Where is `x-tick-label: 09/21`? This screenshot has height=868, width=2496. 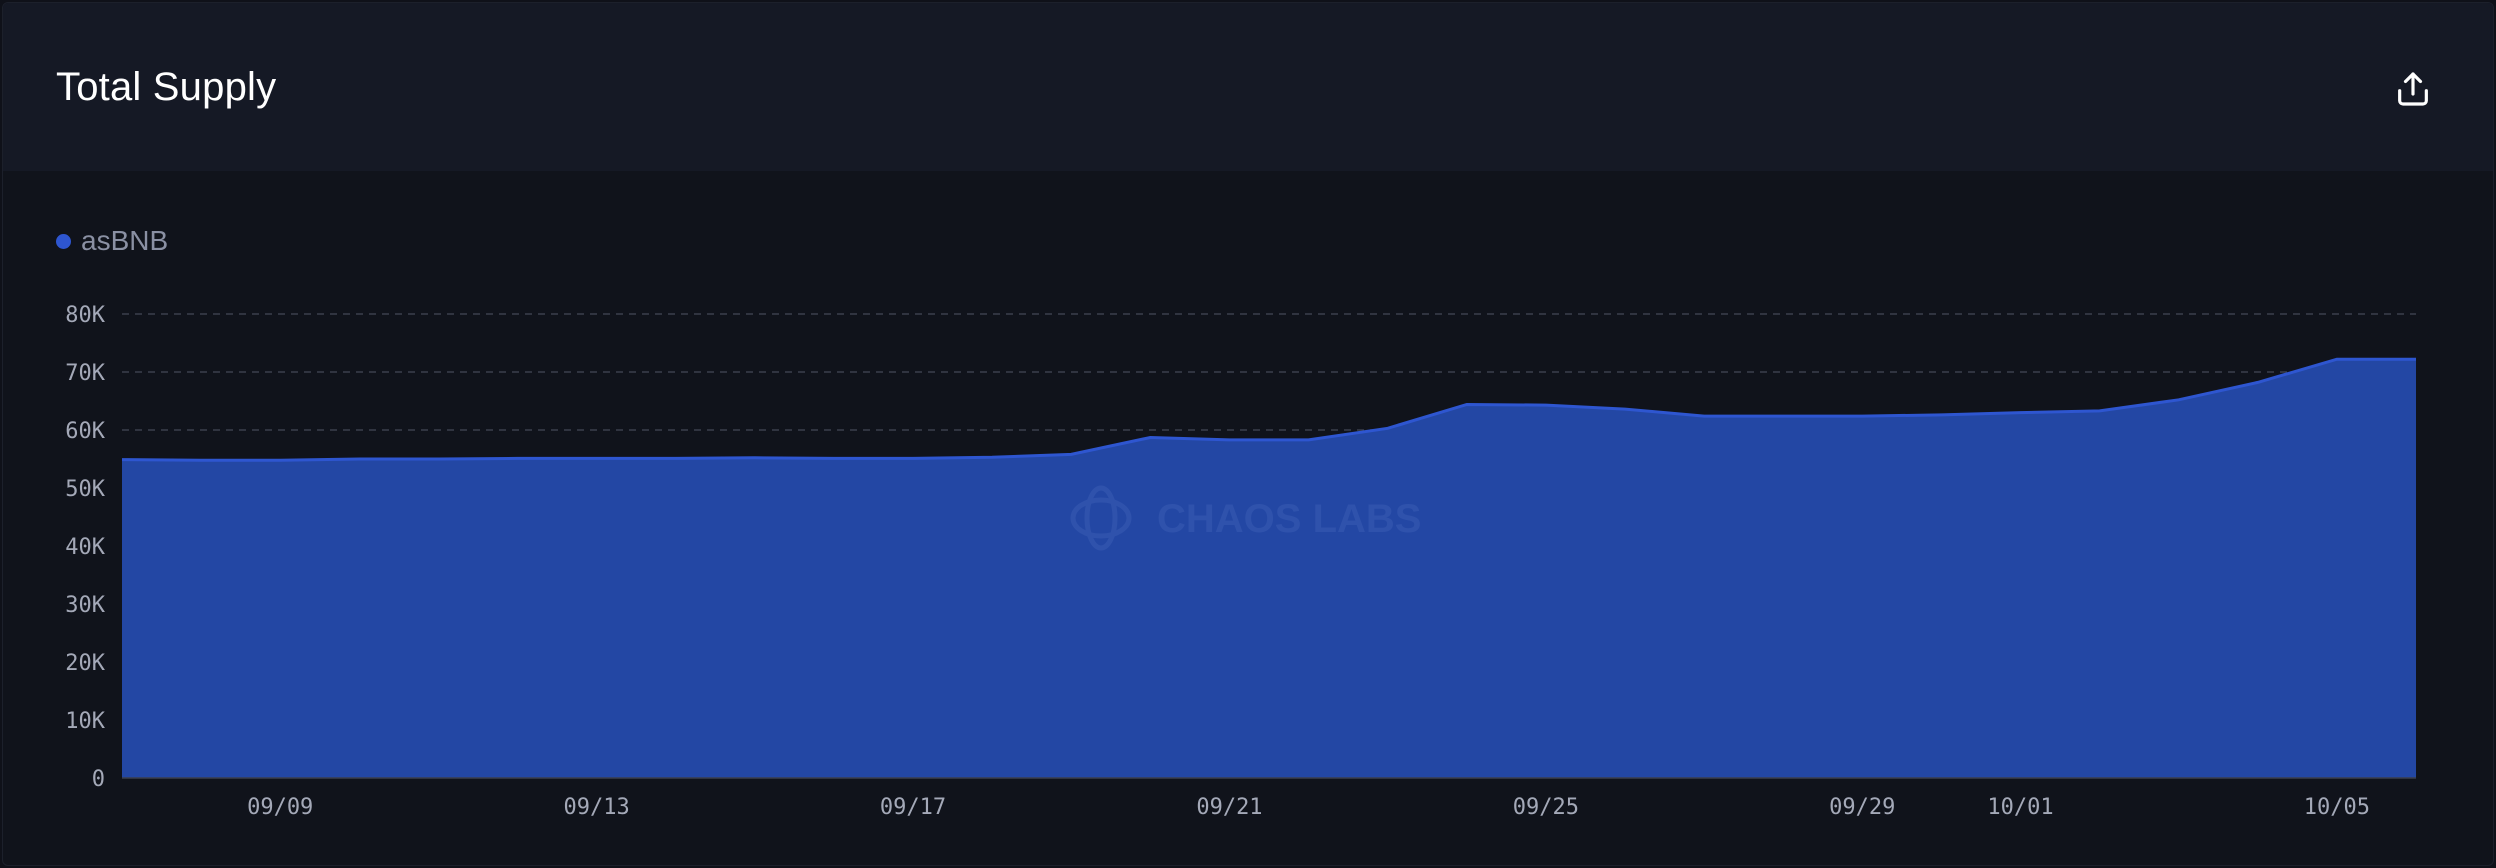 x-tick-label: 09/21 is located at coordinates (1229, 807).